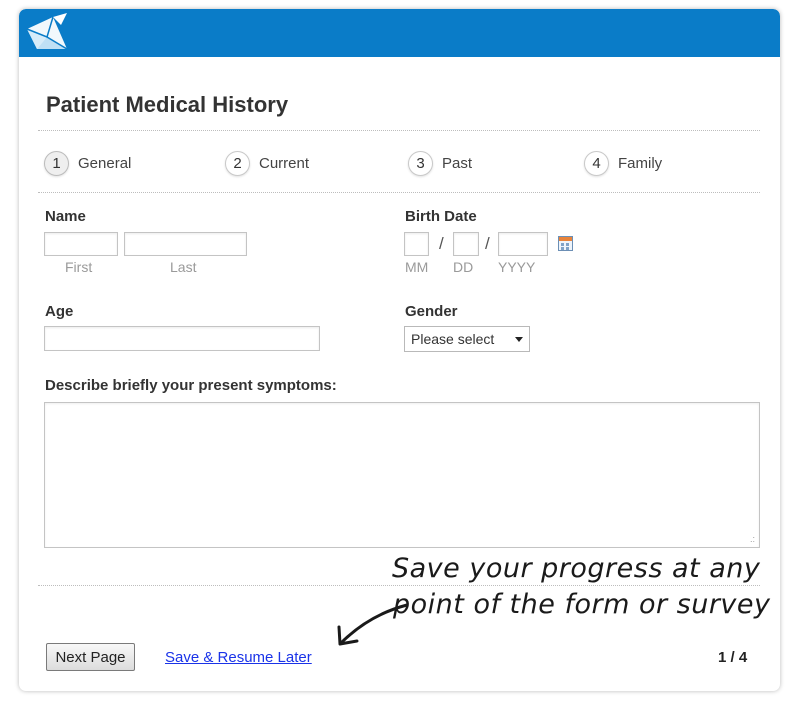 The width and height of the screenshot is (800, 717). Describe the element at coordinates (399, 585) in the screenshot. I see `divider-bottom` at that location.